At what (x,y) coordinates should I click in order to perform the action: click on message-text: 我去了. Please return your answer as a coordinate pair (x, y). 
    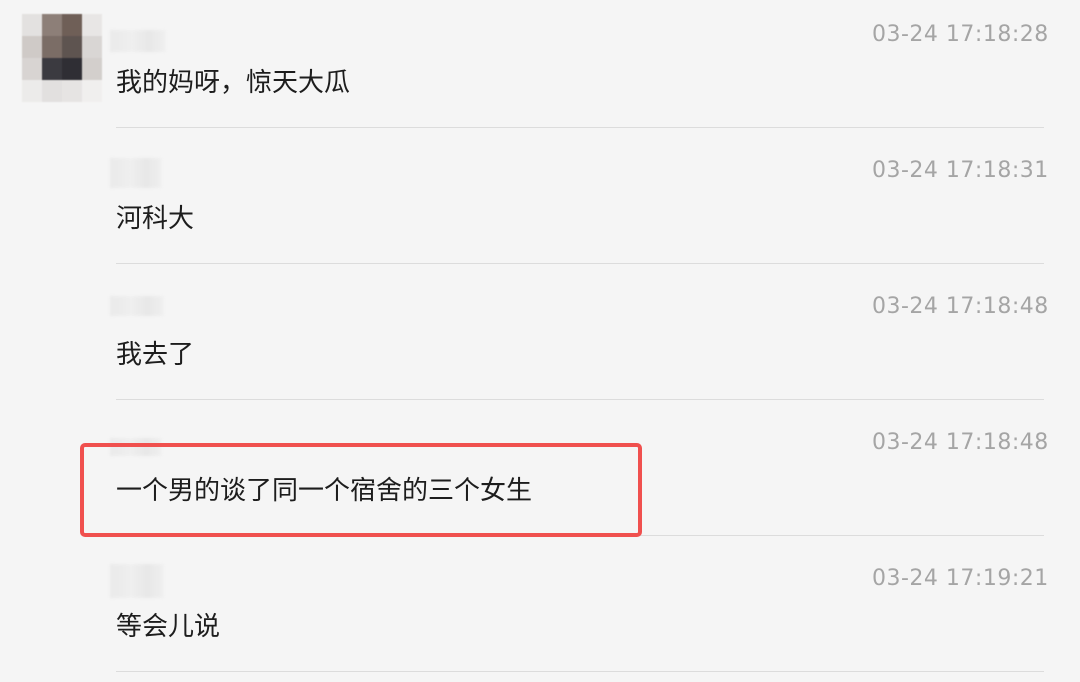
    Looking at the image, I should click on (155, 355).